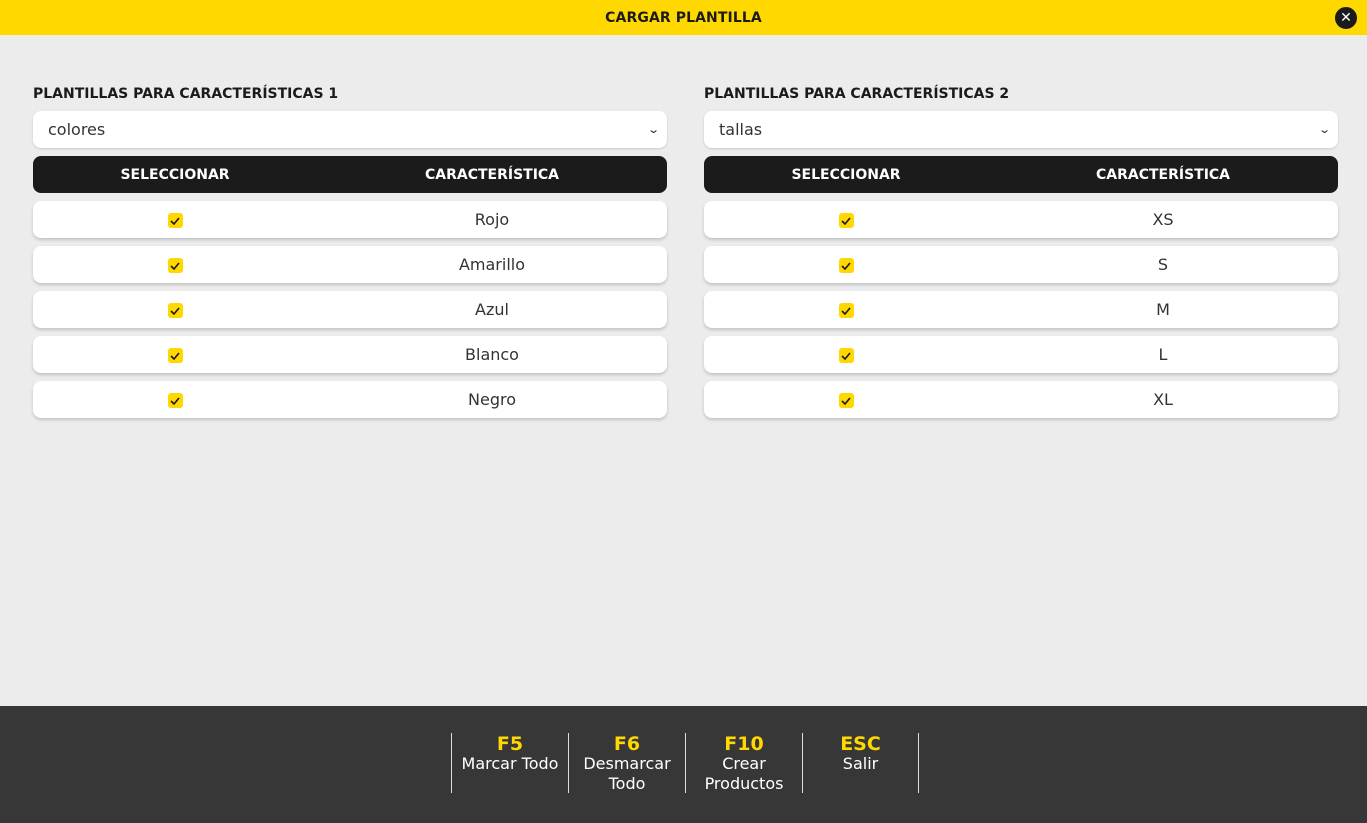 This screenshot has height=823, width=1367. I want to click on table-row: M, so click(1021, 309).